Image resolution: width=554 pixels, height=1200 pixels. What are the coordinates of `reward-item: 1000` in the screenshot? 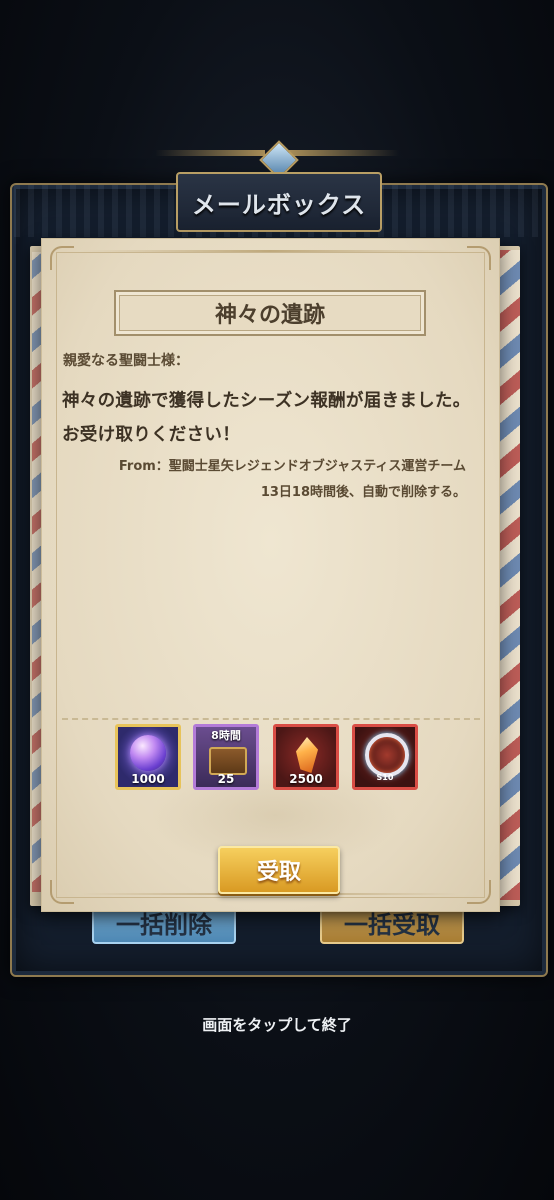 It's located at (148, 757).